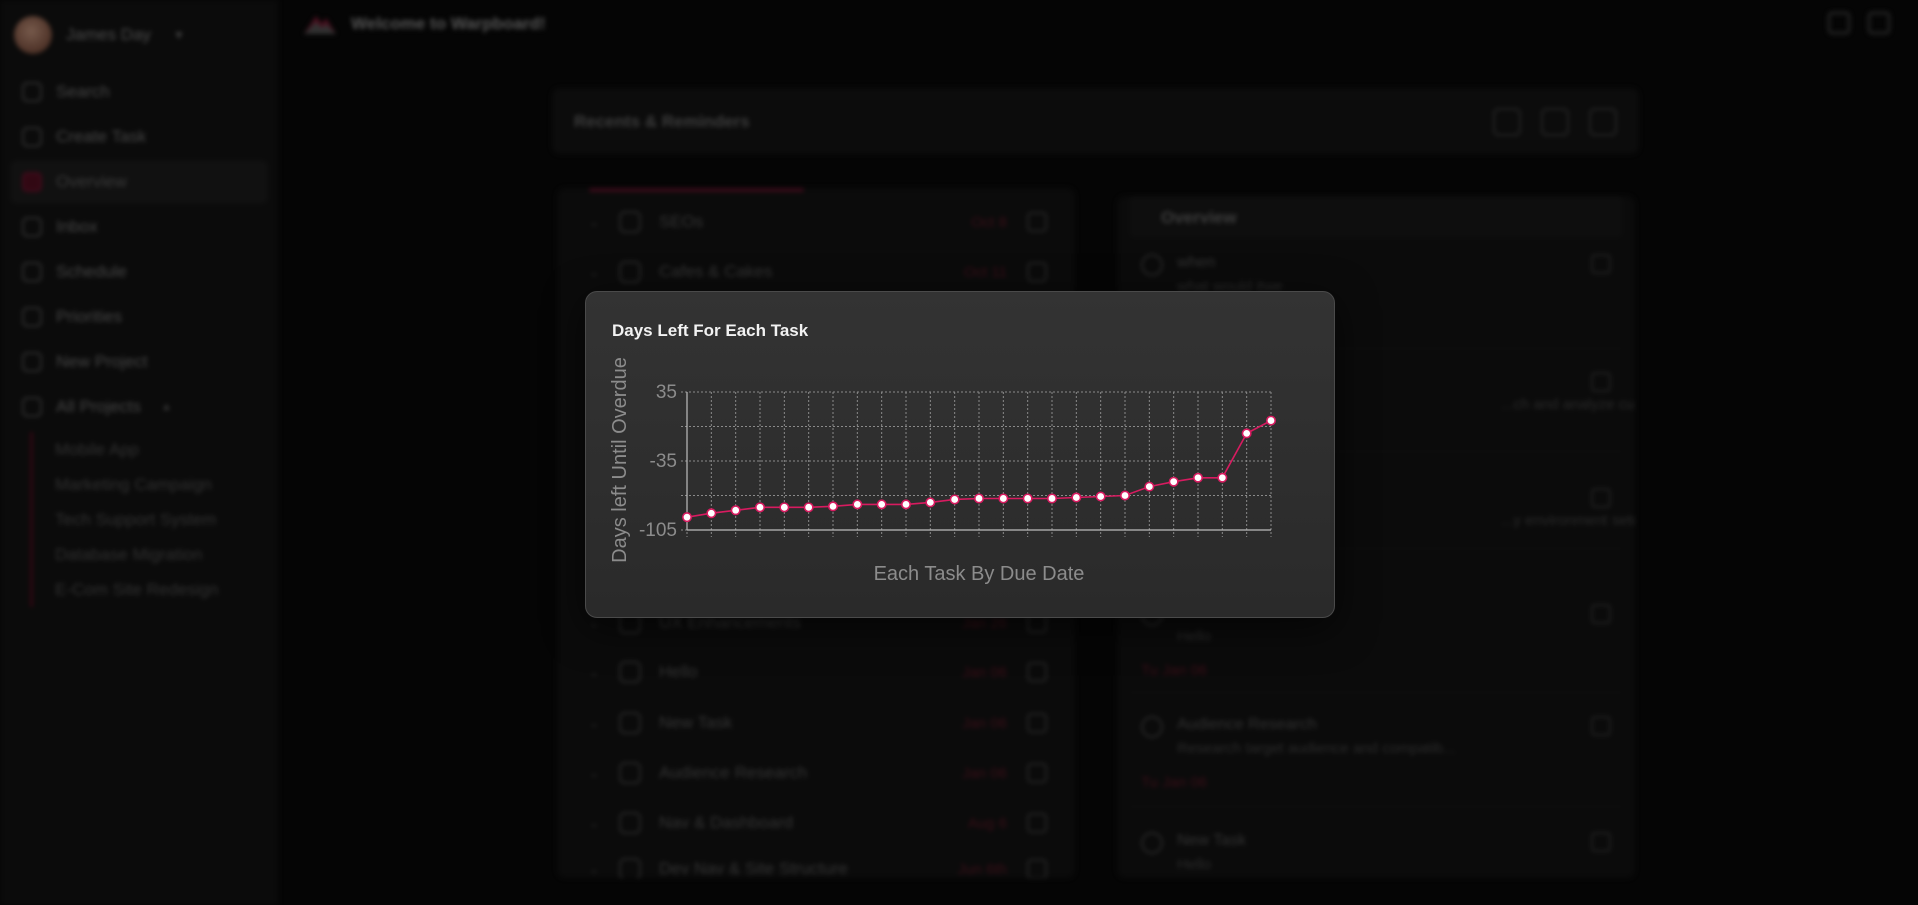  I want to click on chart-x-axis-label: Each Task By Due Date, so click(979, 574).